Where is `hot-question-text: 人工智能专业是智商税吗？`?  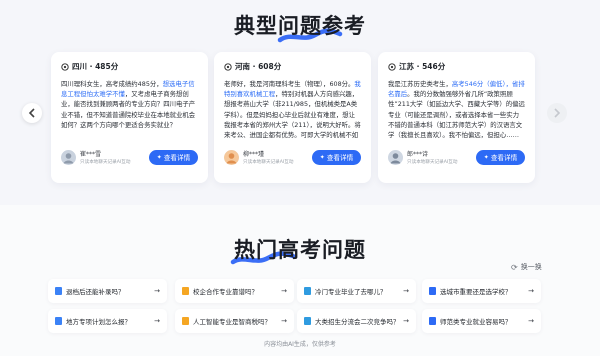
hot-question-text: 人工智能专业是智商税吗？ is located at coordinates (232, 322).